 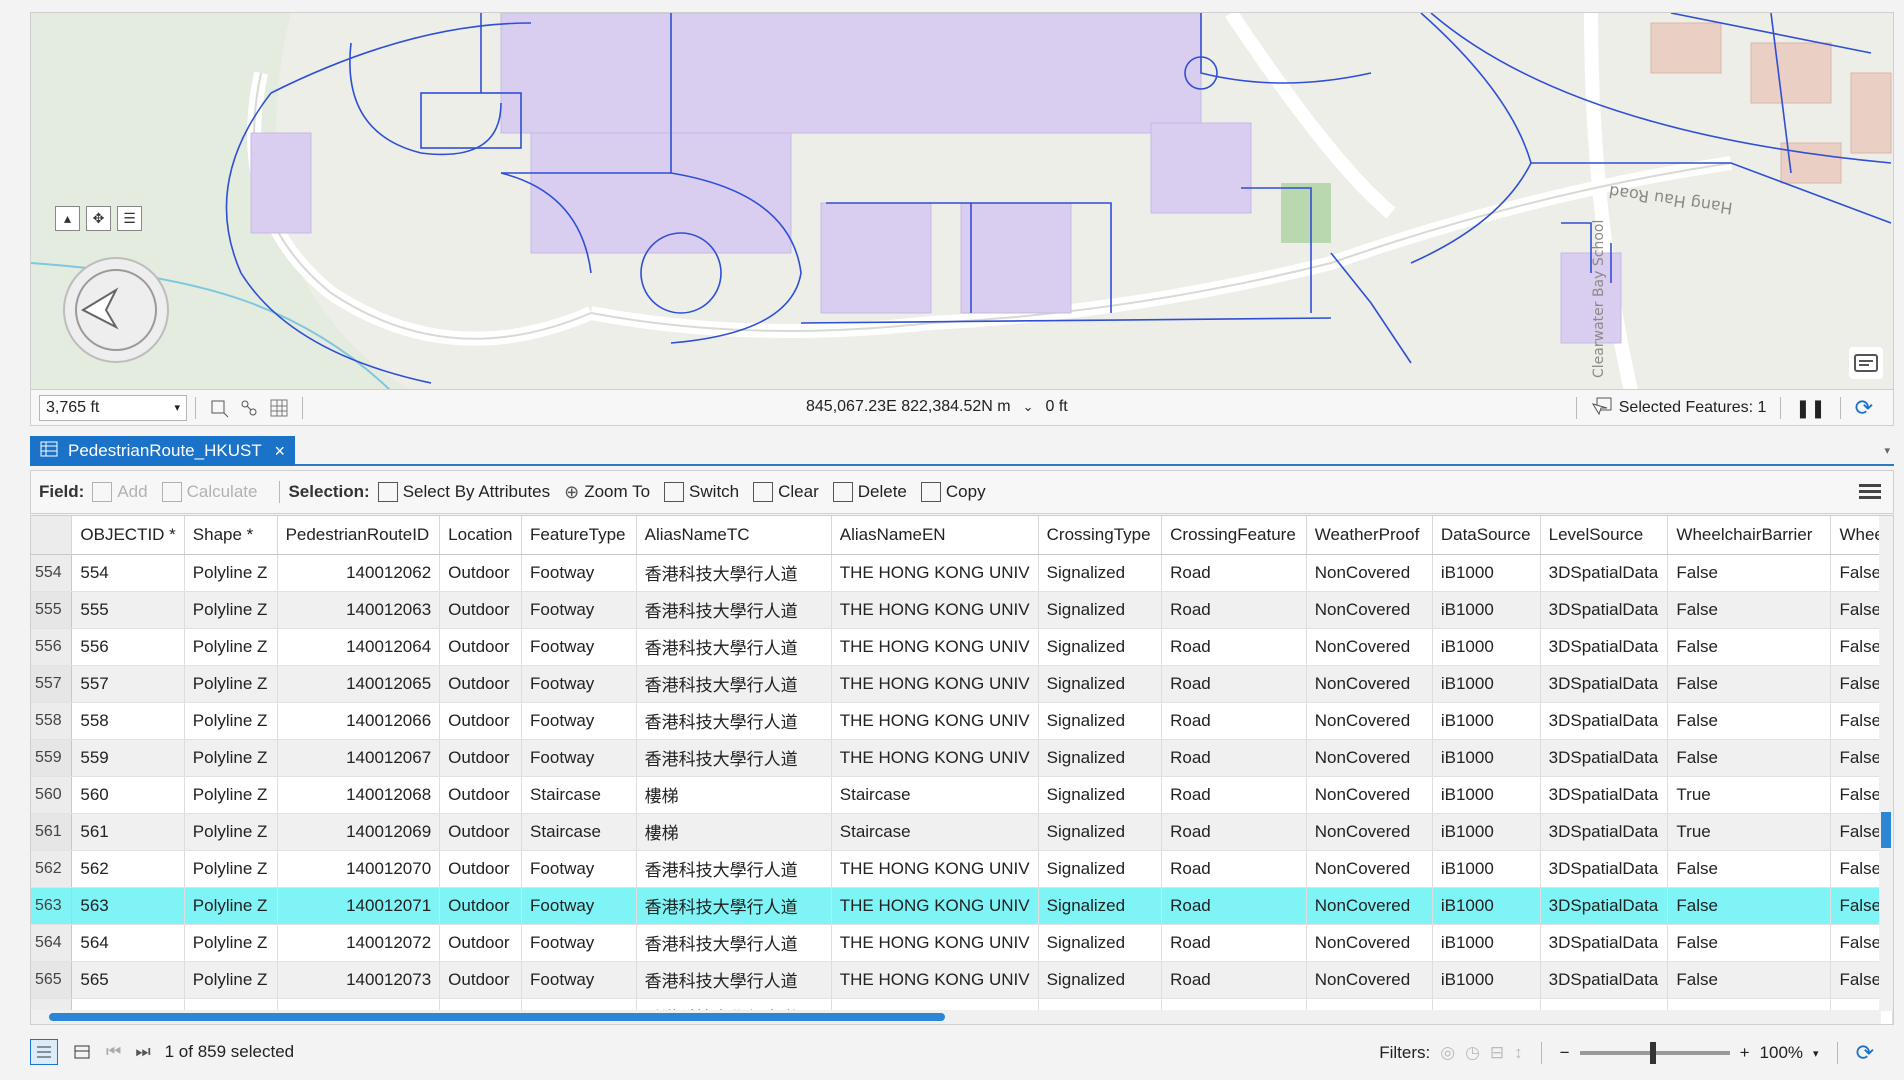 I want to click on column-header: AliasNameTC, so click(x=734, y=535).